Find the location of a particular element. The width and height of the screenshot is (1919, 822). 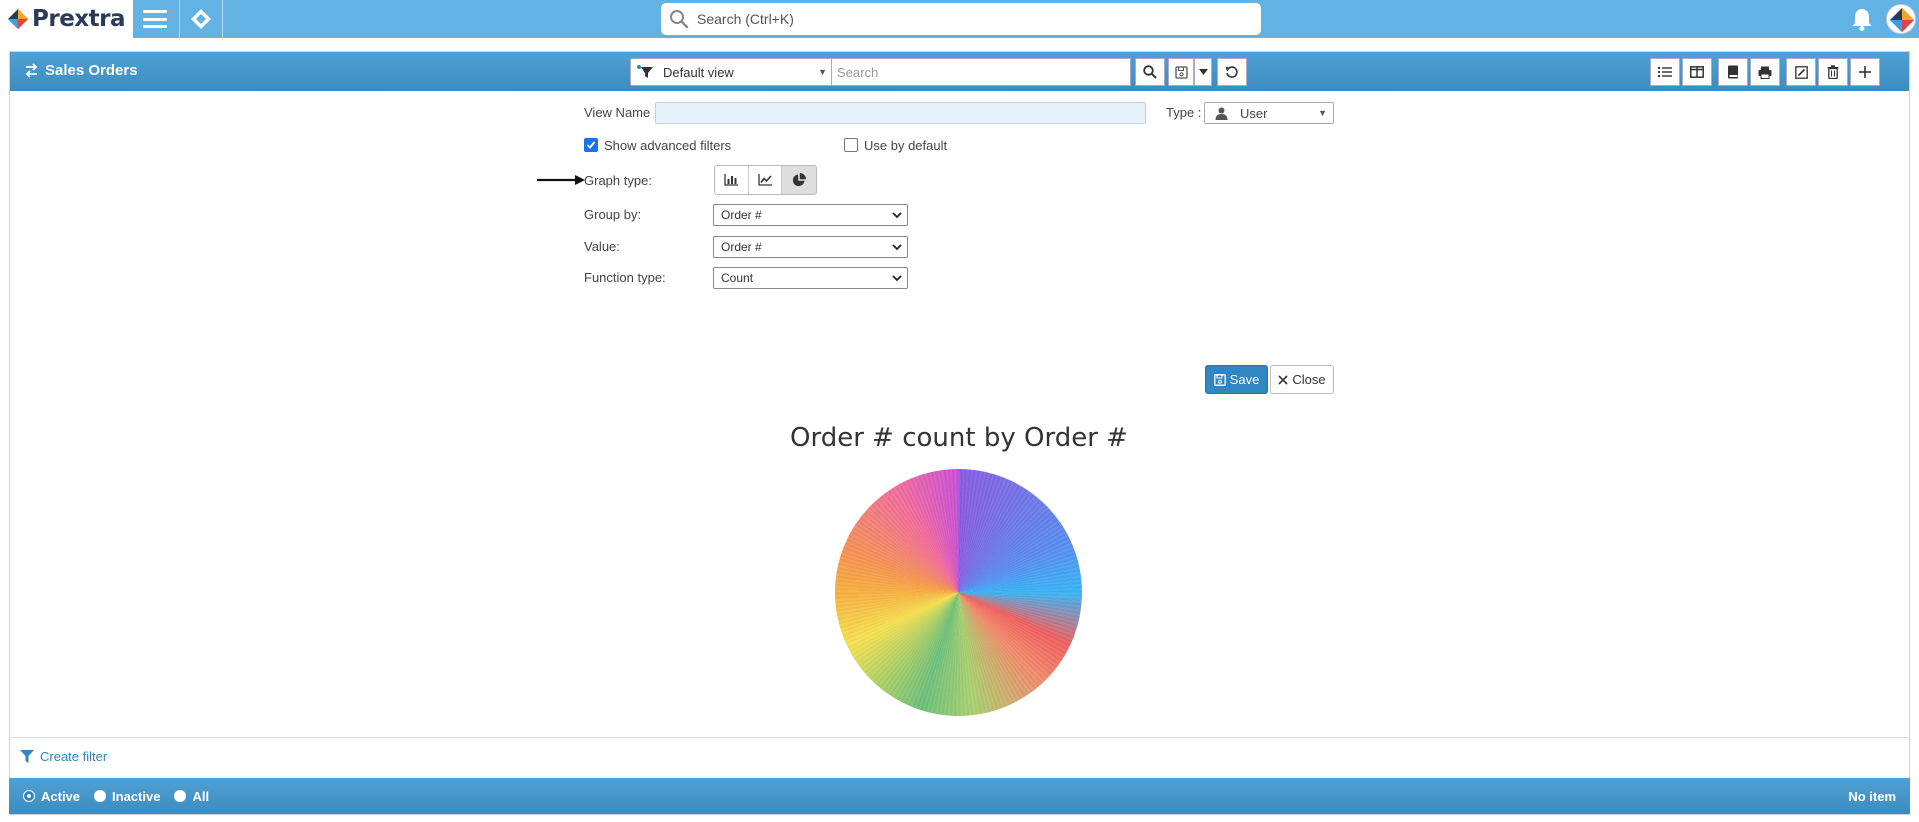

type-select-value: User is located at coordinates (1254, 113).